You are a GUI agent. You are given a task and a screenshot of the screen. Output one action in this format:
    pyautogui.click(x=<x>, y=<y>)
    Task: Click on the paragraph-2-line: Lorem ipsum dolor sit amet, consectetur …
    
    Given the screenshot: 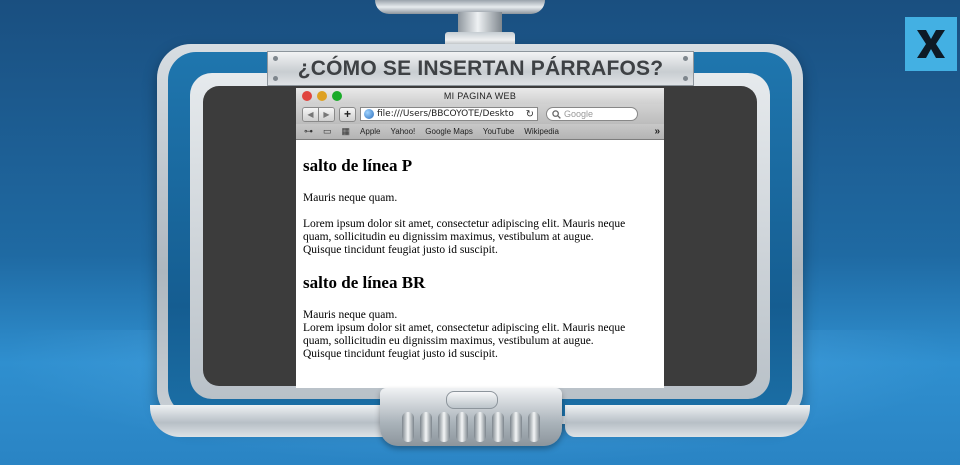 What is the action you would take?
    pyautogui.click(x=464, y=224)
    